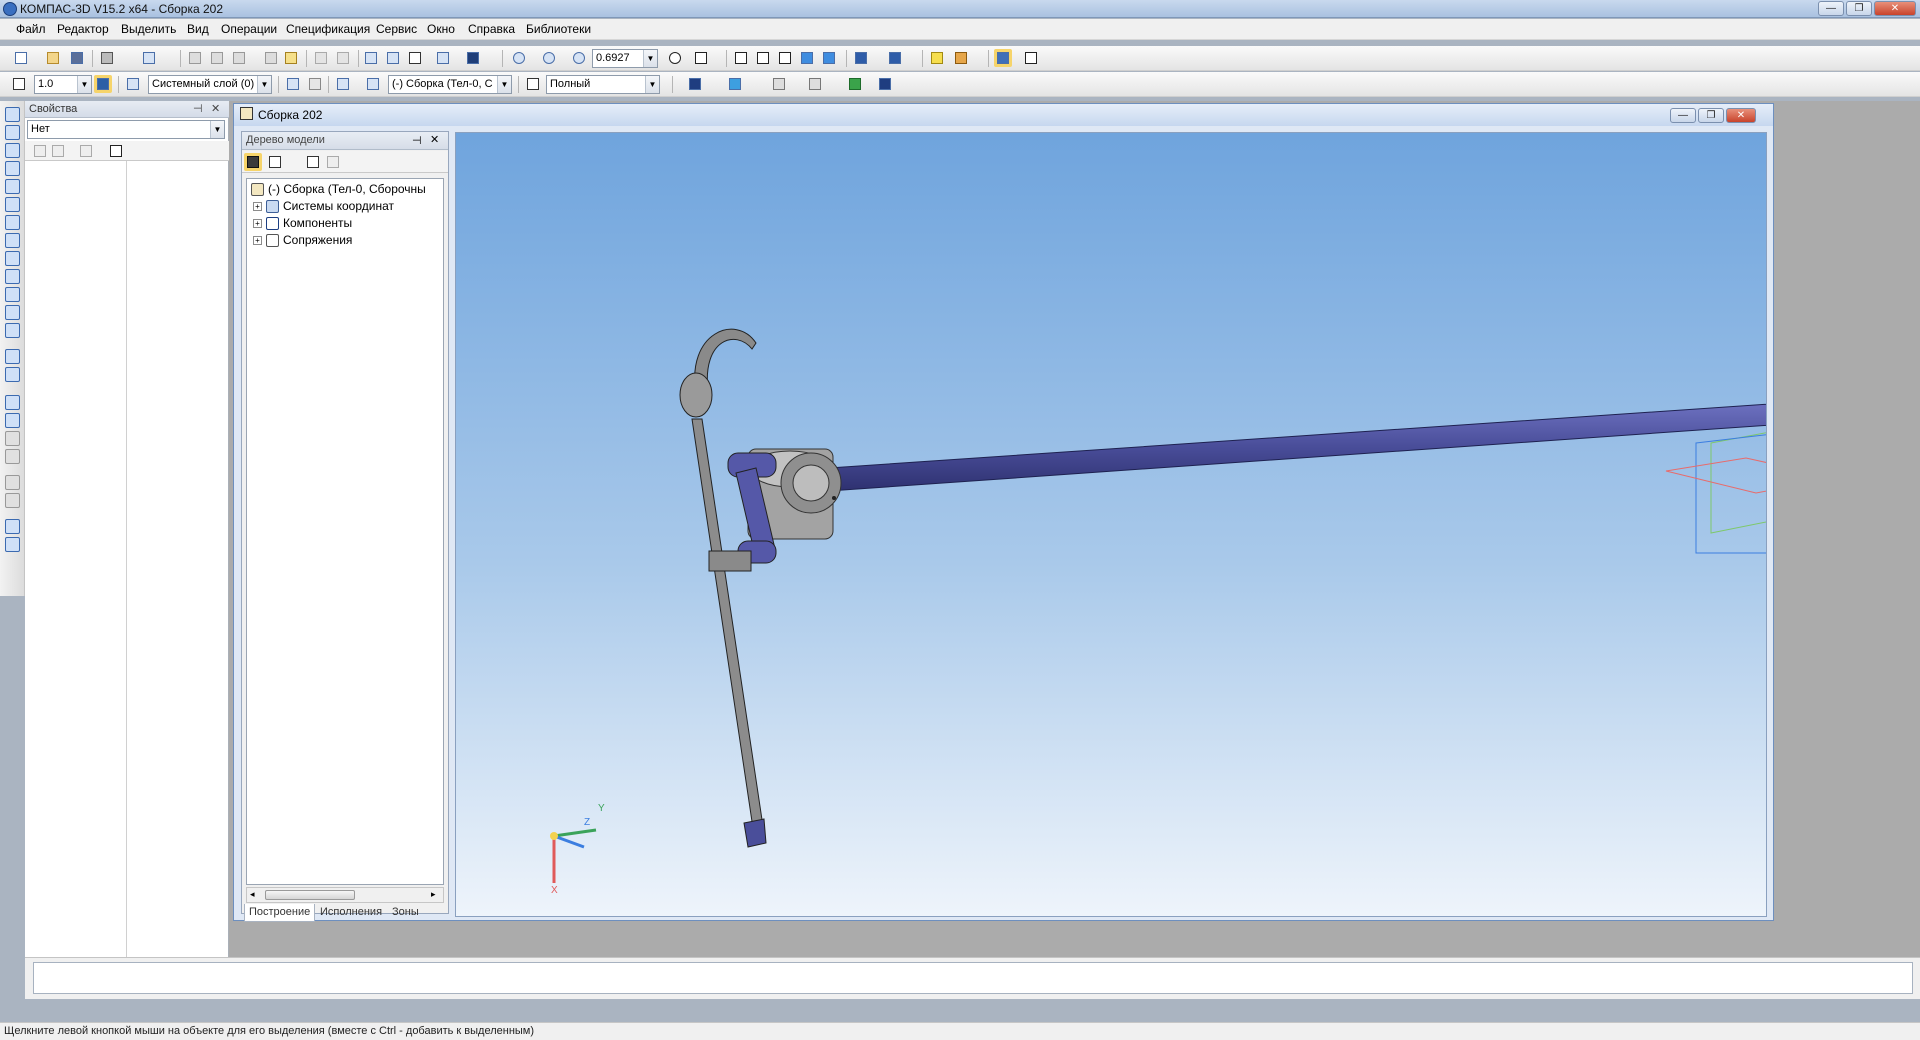 The width and height of the screenshot is (1920, 1040). I want to click on object-combo: Нет ▼, so click(126, 129).